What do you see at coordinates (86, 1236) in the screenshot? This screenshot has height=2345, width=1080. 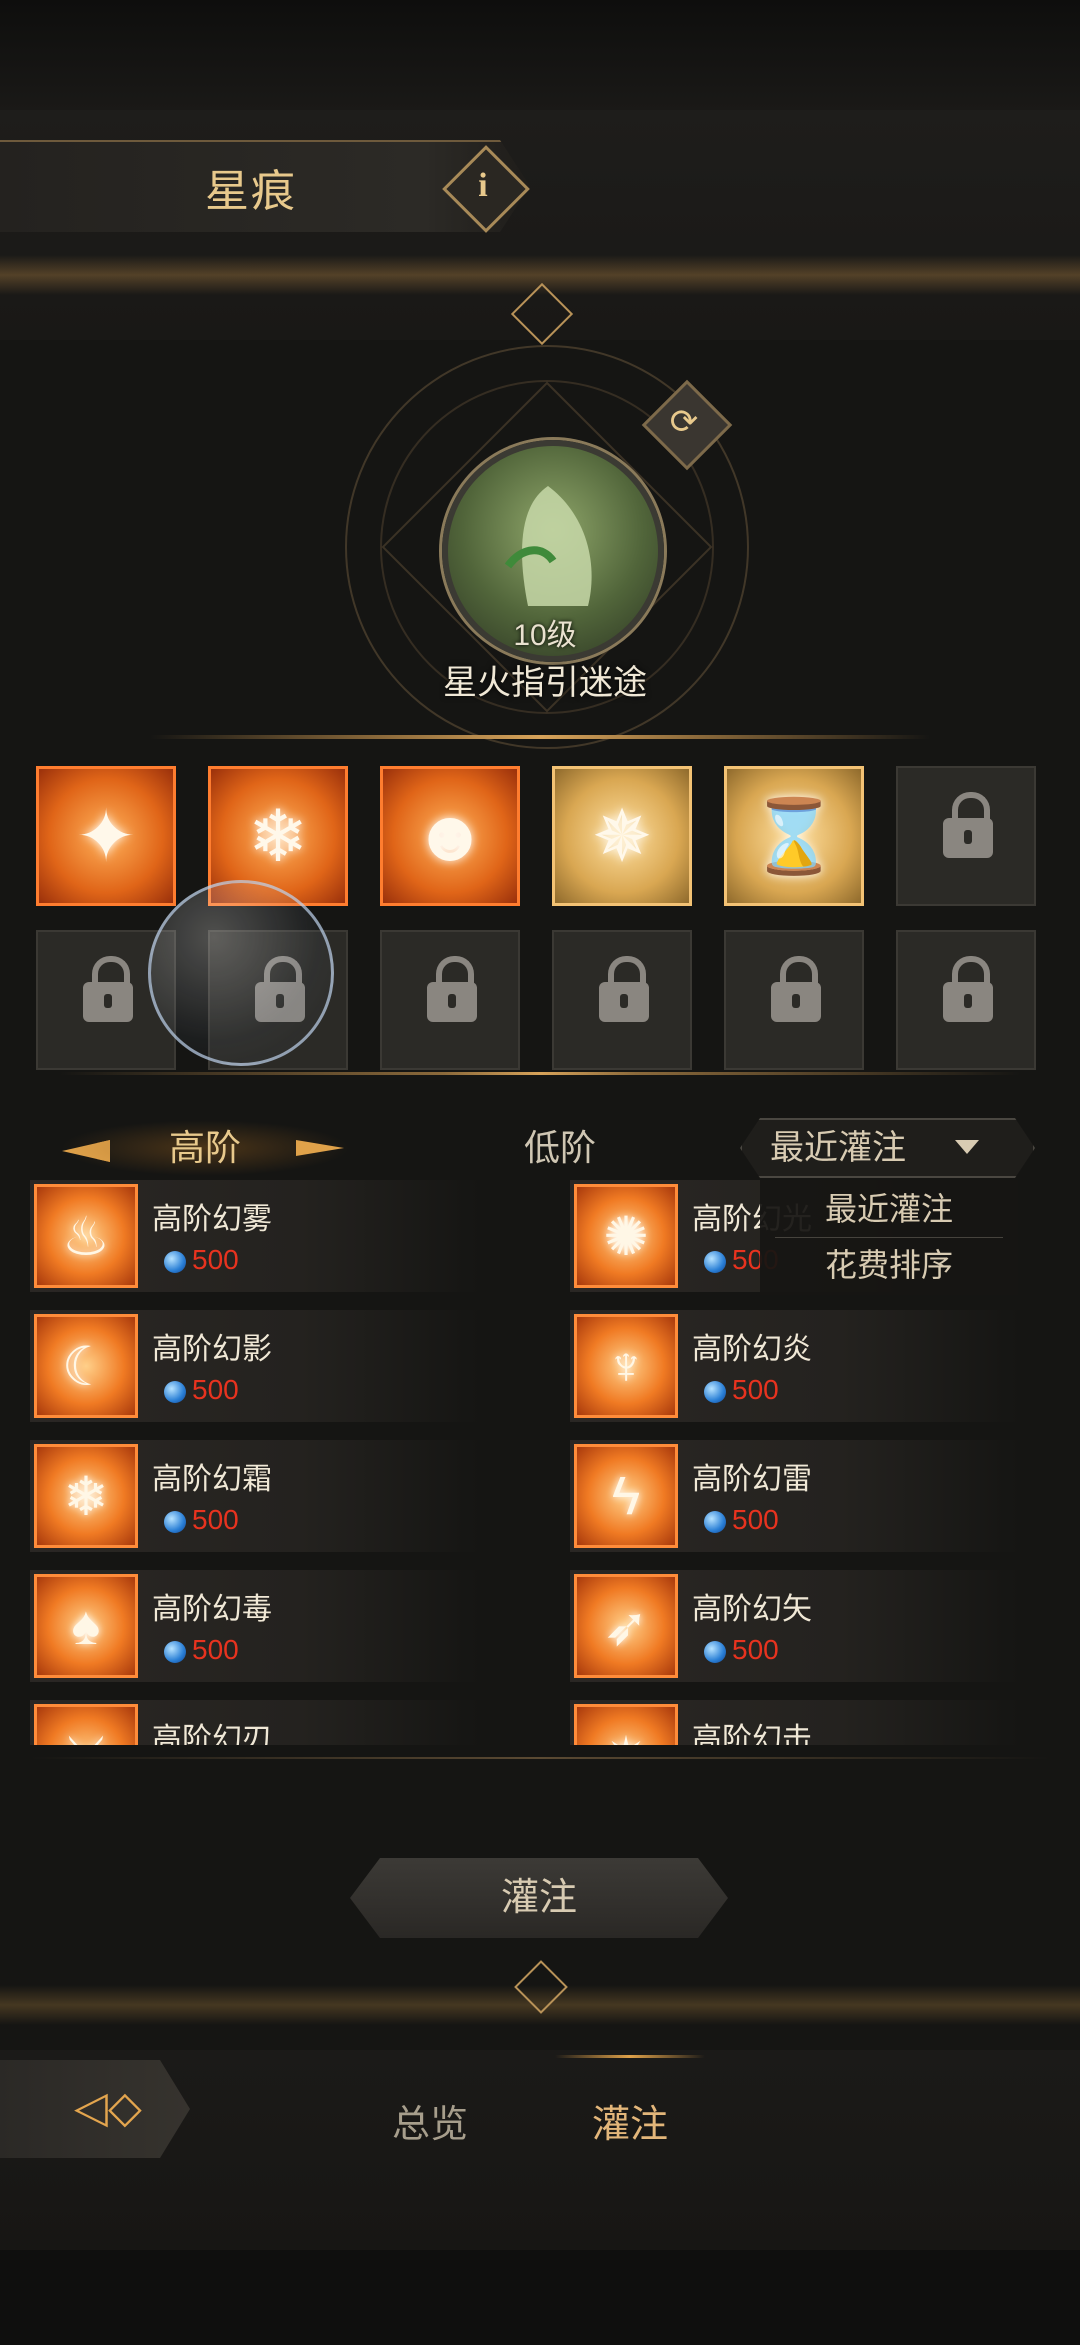 I see `mist-icon: ♨` at bounding box center [86, 1236].